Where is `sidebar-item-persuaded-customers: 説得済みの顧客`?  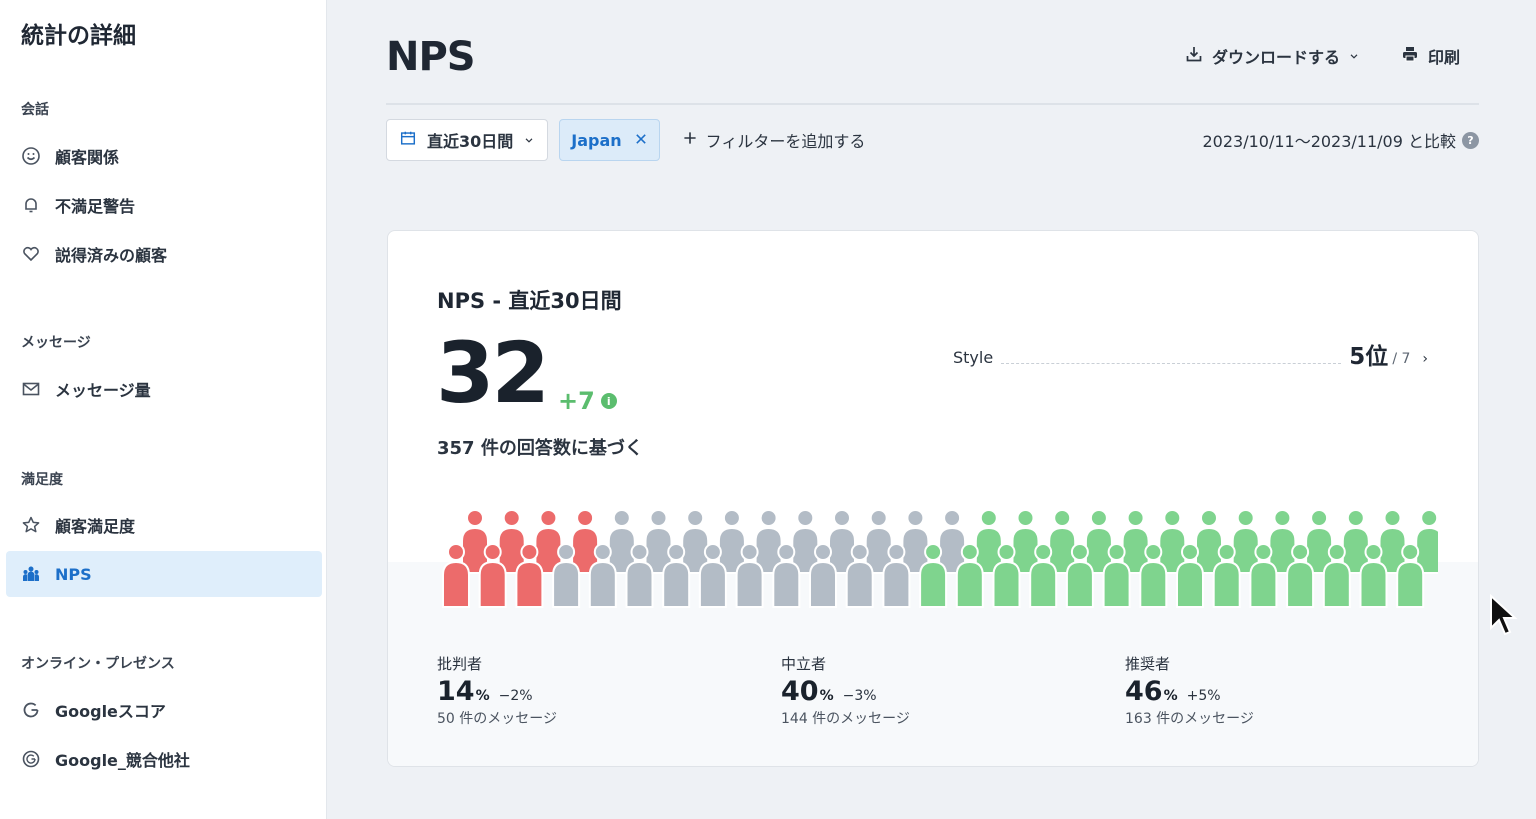 sidebar-item-persuaded-customers: 説得済みの顧客 is located at coordinates (164, 254).